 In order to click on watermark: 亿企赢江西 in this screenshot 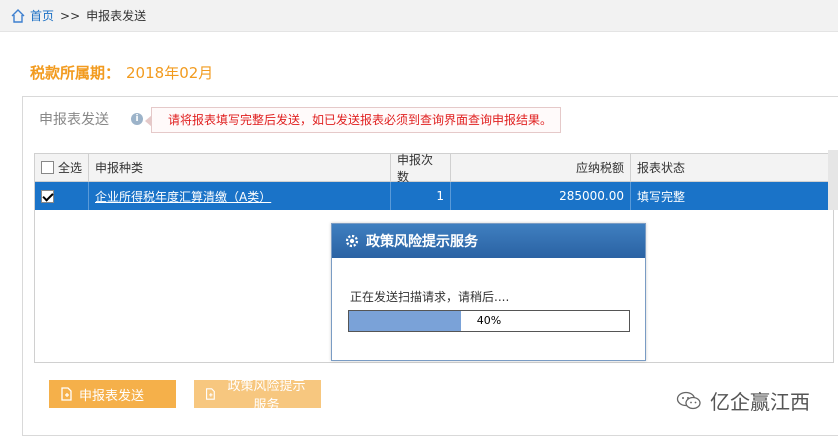, I will do `click(743, 400)`.